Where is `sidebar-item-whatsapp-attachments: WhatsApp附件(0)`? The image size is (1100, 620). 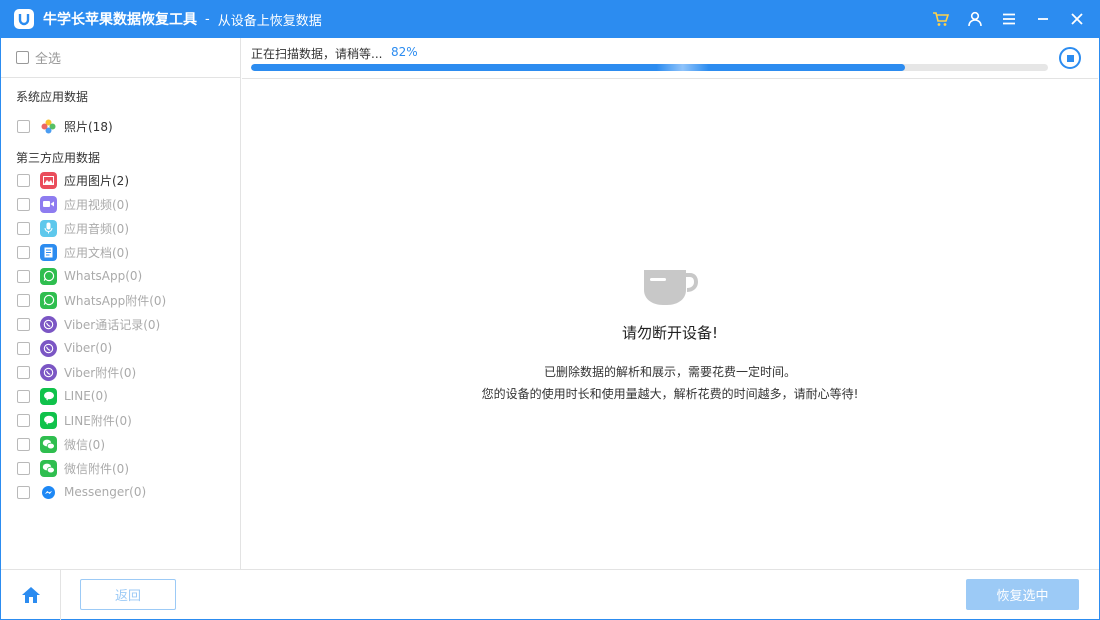
sidebar-item-whatsapp-attachments: WhatsApp附件(0) is located at coordinates (120, 300).